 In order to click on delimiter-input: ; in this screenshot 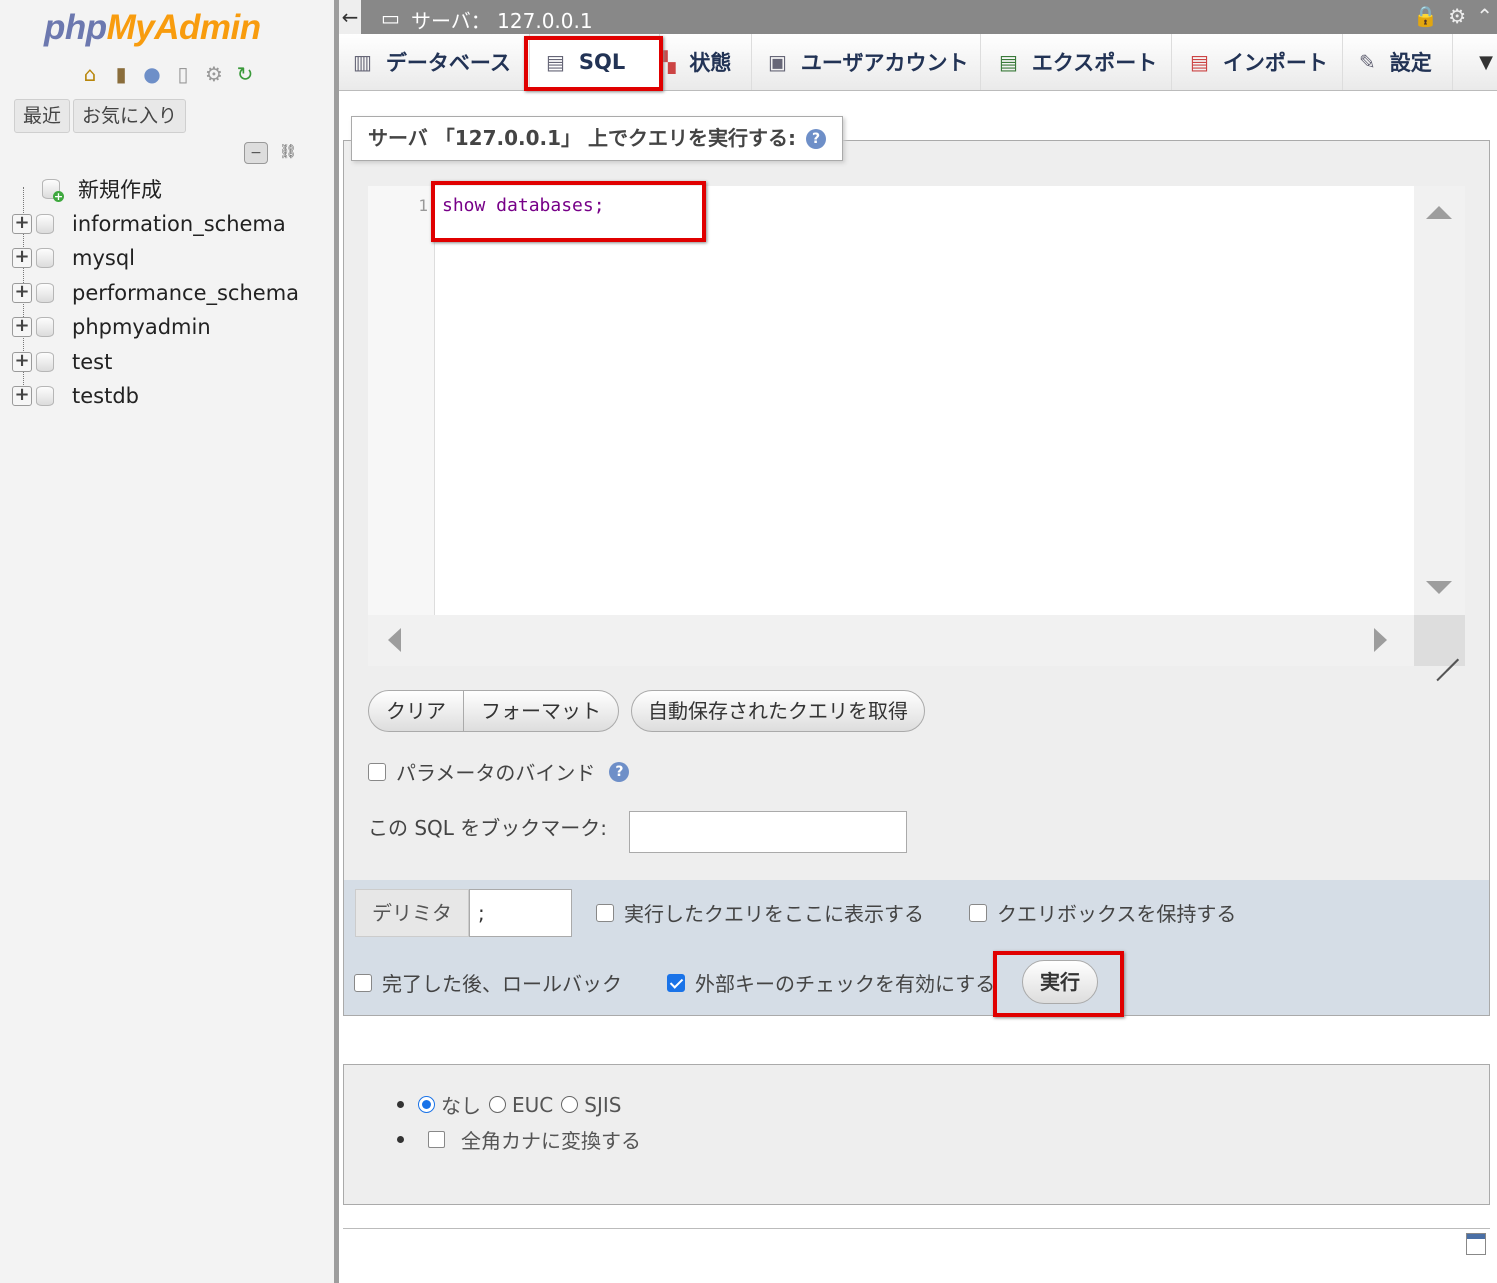, I will do `click(520, 913)`.